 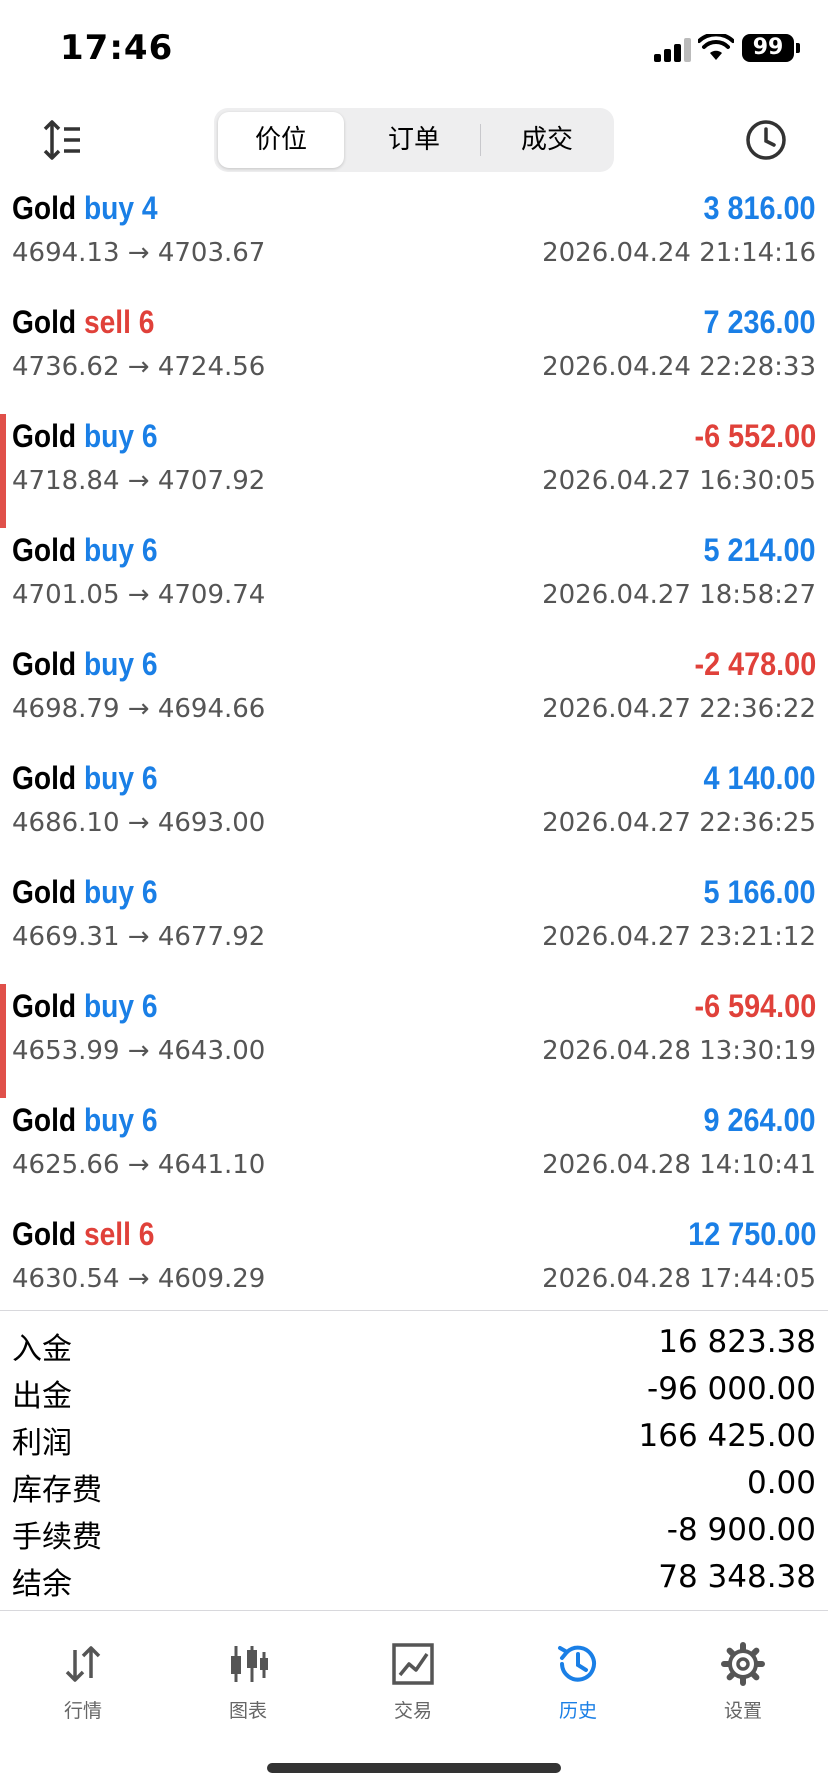 I want to click on deal-prices: 4694.13 → 4703.67, so click(x=139, y=253).